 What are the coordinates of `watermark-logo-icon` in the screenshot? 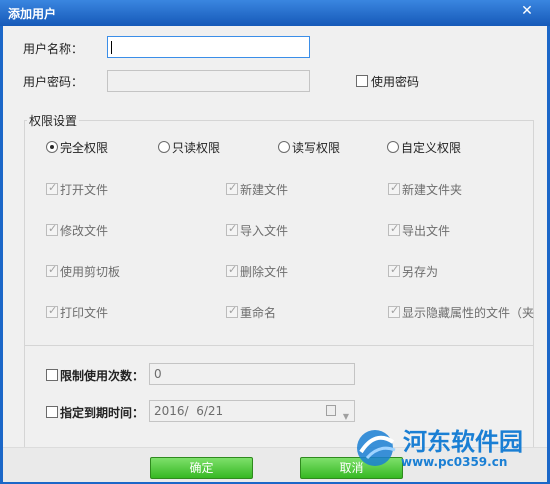 It's located at (376, 448).